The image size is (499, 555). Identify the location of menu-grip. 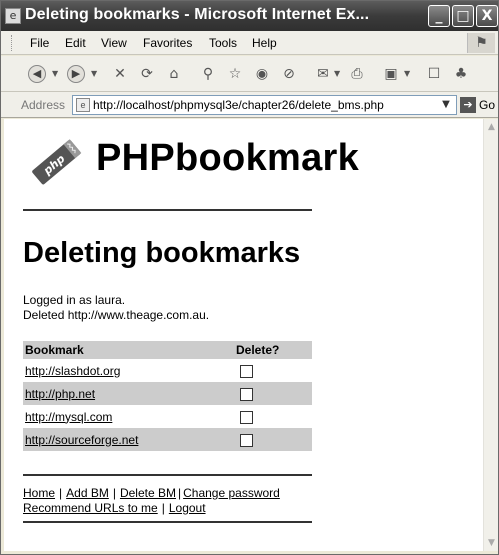
(12, 43).